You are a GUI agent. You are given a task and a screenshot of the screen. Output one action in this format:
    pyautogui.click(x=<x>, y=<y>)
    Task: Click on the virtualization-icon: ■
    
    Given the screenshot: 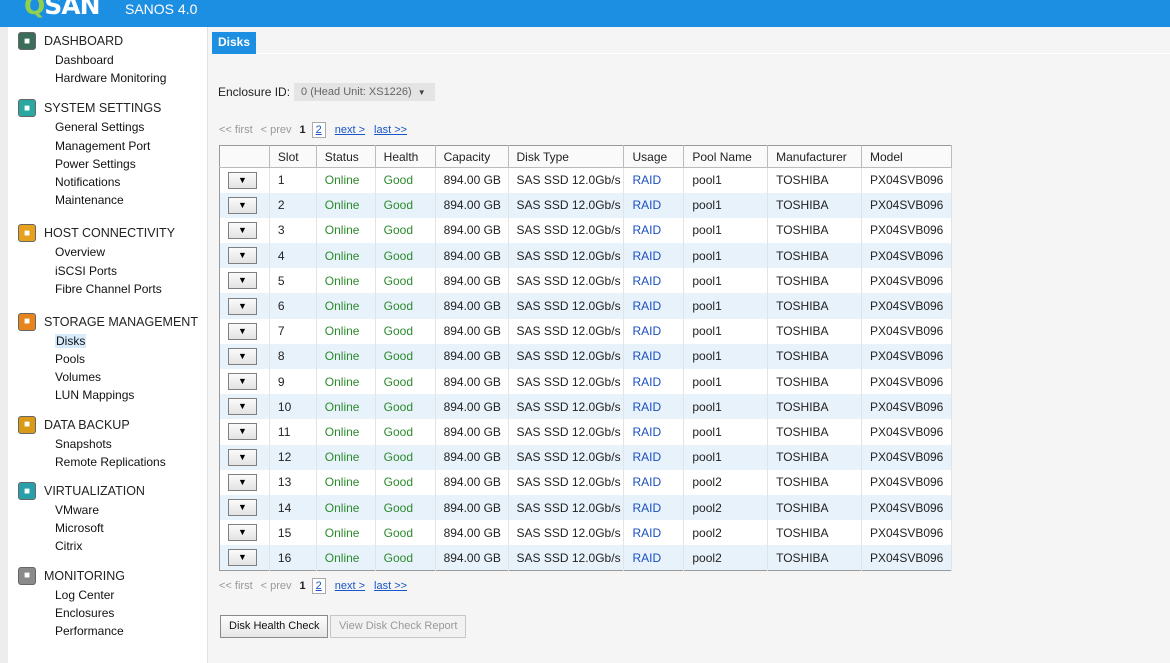 What is the action you would take?
    pyautogui.click(x=27, y=491)
    